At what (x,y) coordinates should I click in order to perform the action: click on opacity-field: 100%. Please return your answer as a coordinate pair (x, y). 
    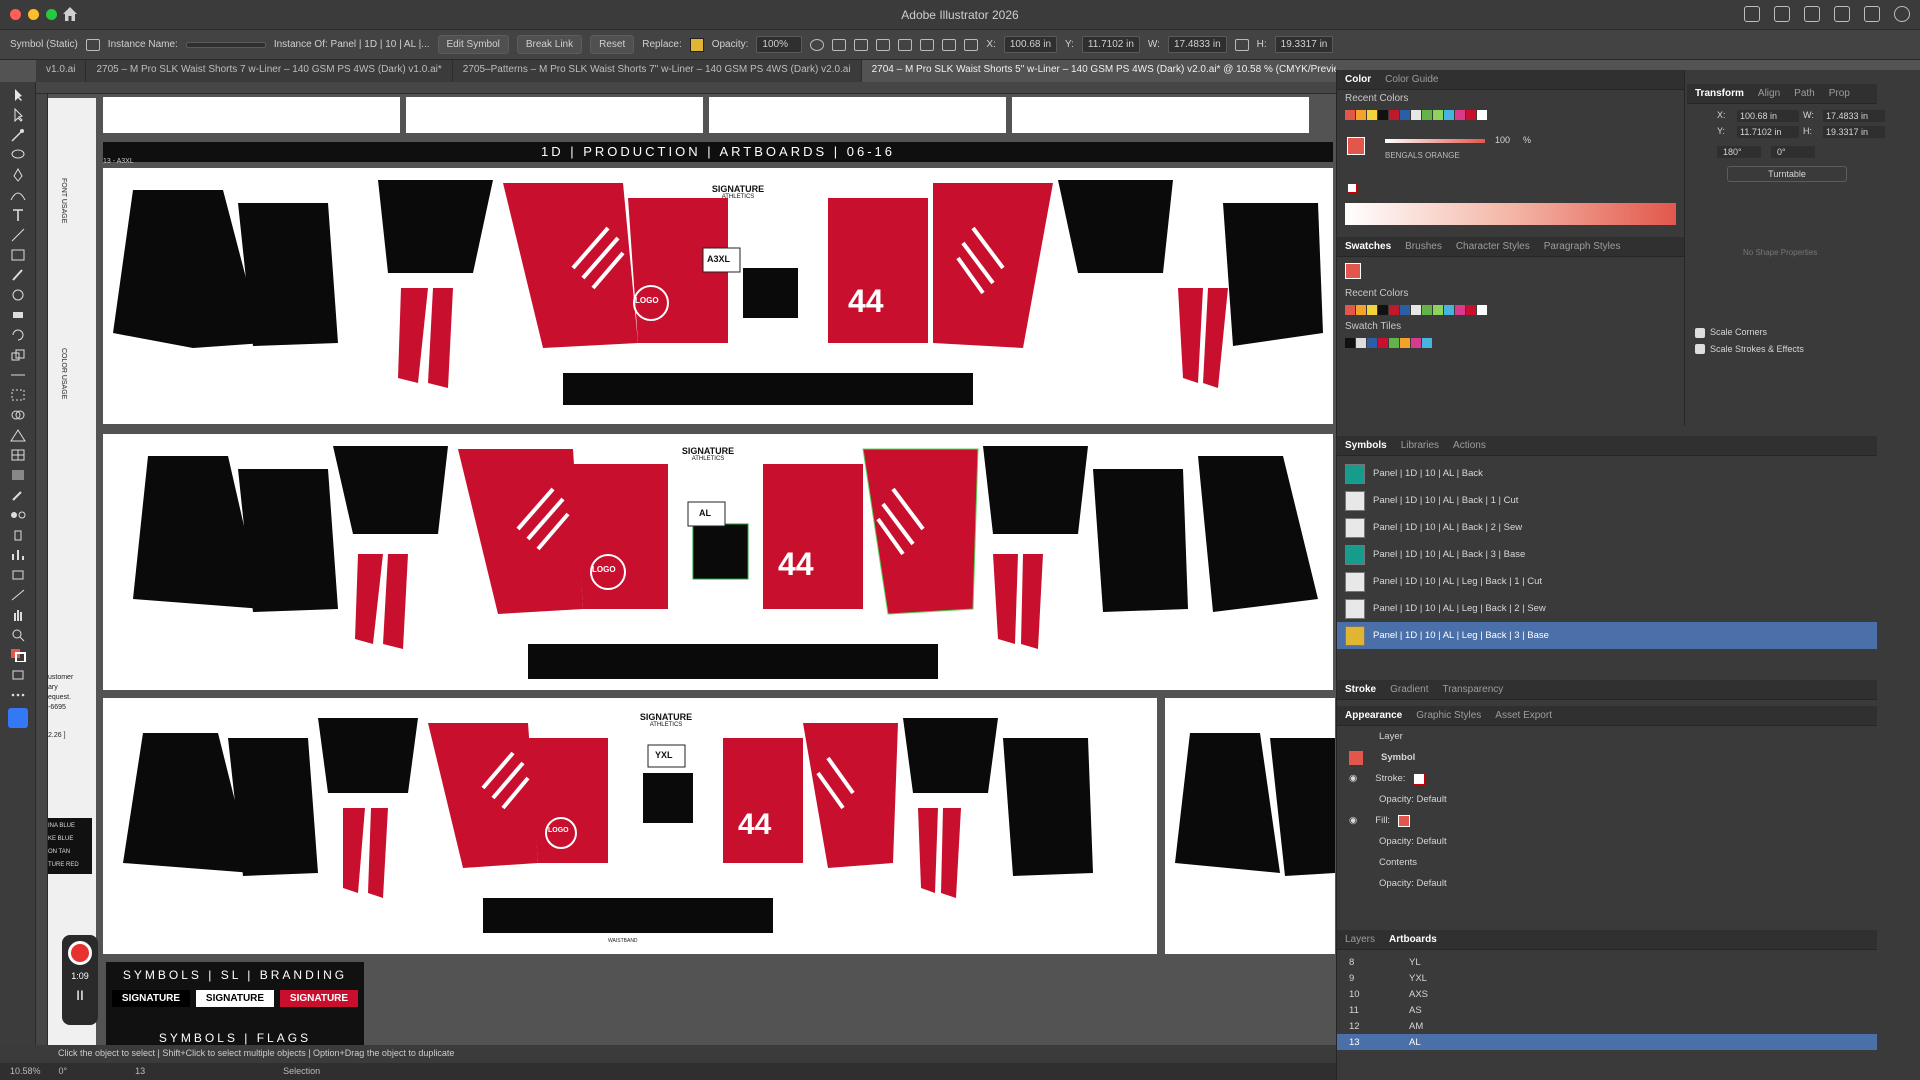
    Looking at the image, I should click on (779, 44).